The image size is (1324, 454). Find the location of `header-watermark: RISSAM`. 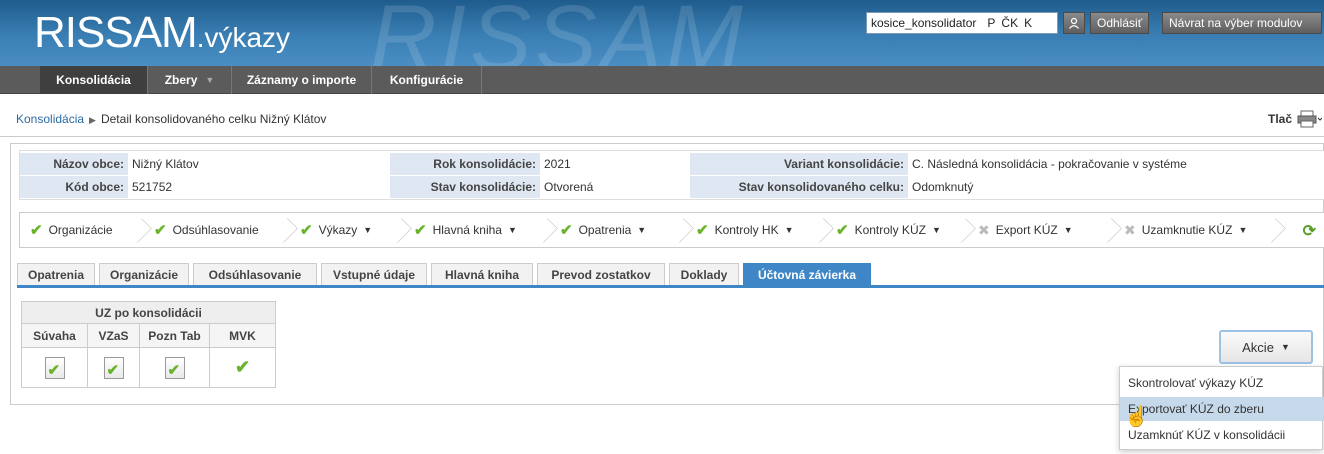

header-watermark: RISSAM is located at coordinates (558, 33).